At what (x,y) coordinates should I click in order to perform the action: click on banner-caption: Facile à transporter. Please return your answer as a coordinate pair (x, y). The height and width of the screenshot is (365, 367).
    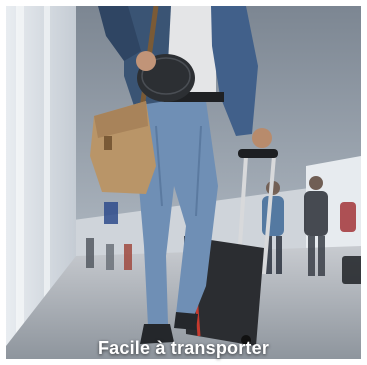
    Looking at the image, I should click on (183, 348).